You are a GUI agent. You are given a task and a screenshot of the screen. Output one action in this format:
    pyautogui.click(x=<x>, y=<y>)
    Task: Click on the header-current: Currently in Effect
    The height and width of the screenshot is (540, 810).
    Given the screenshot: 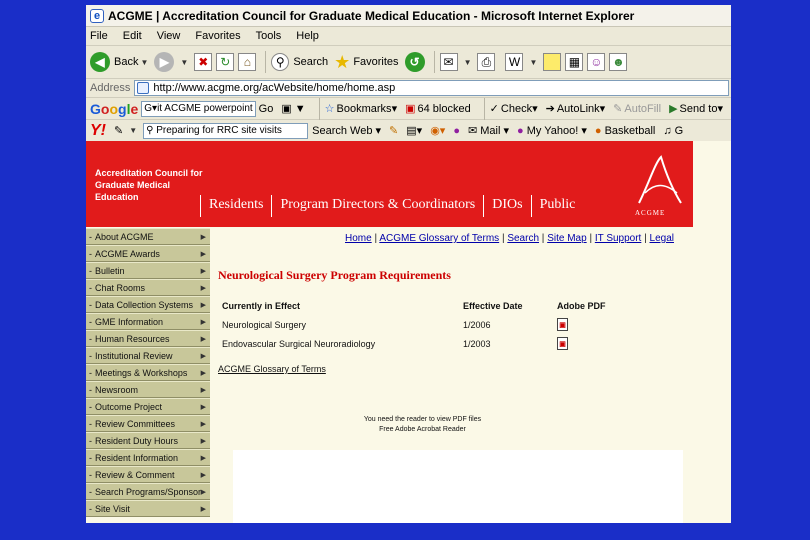 What is the action you would take?
    pyautogui.click(x=261, y=305)
    